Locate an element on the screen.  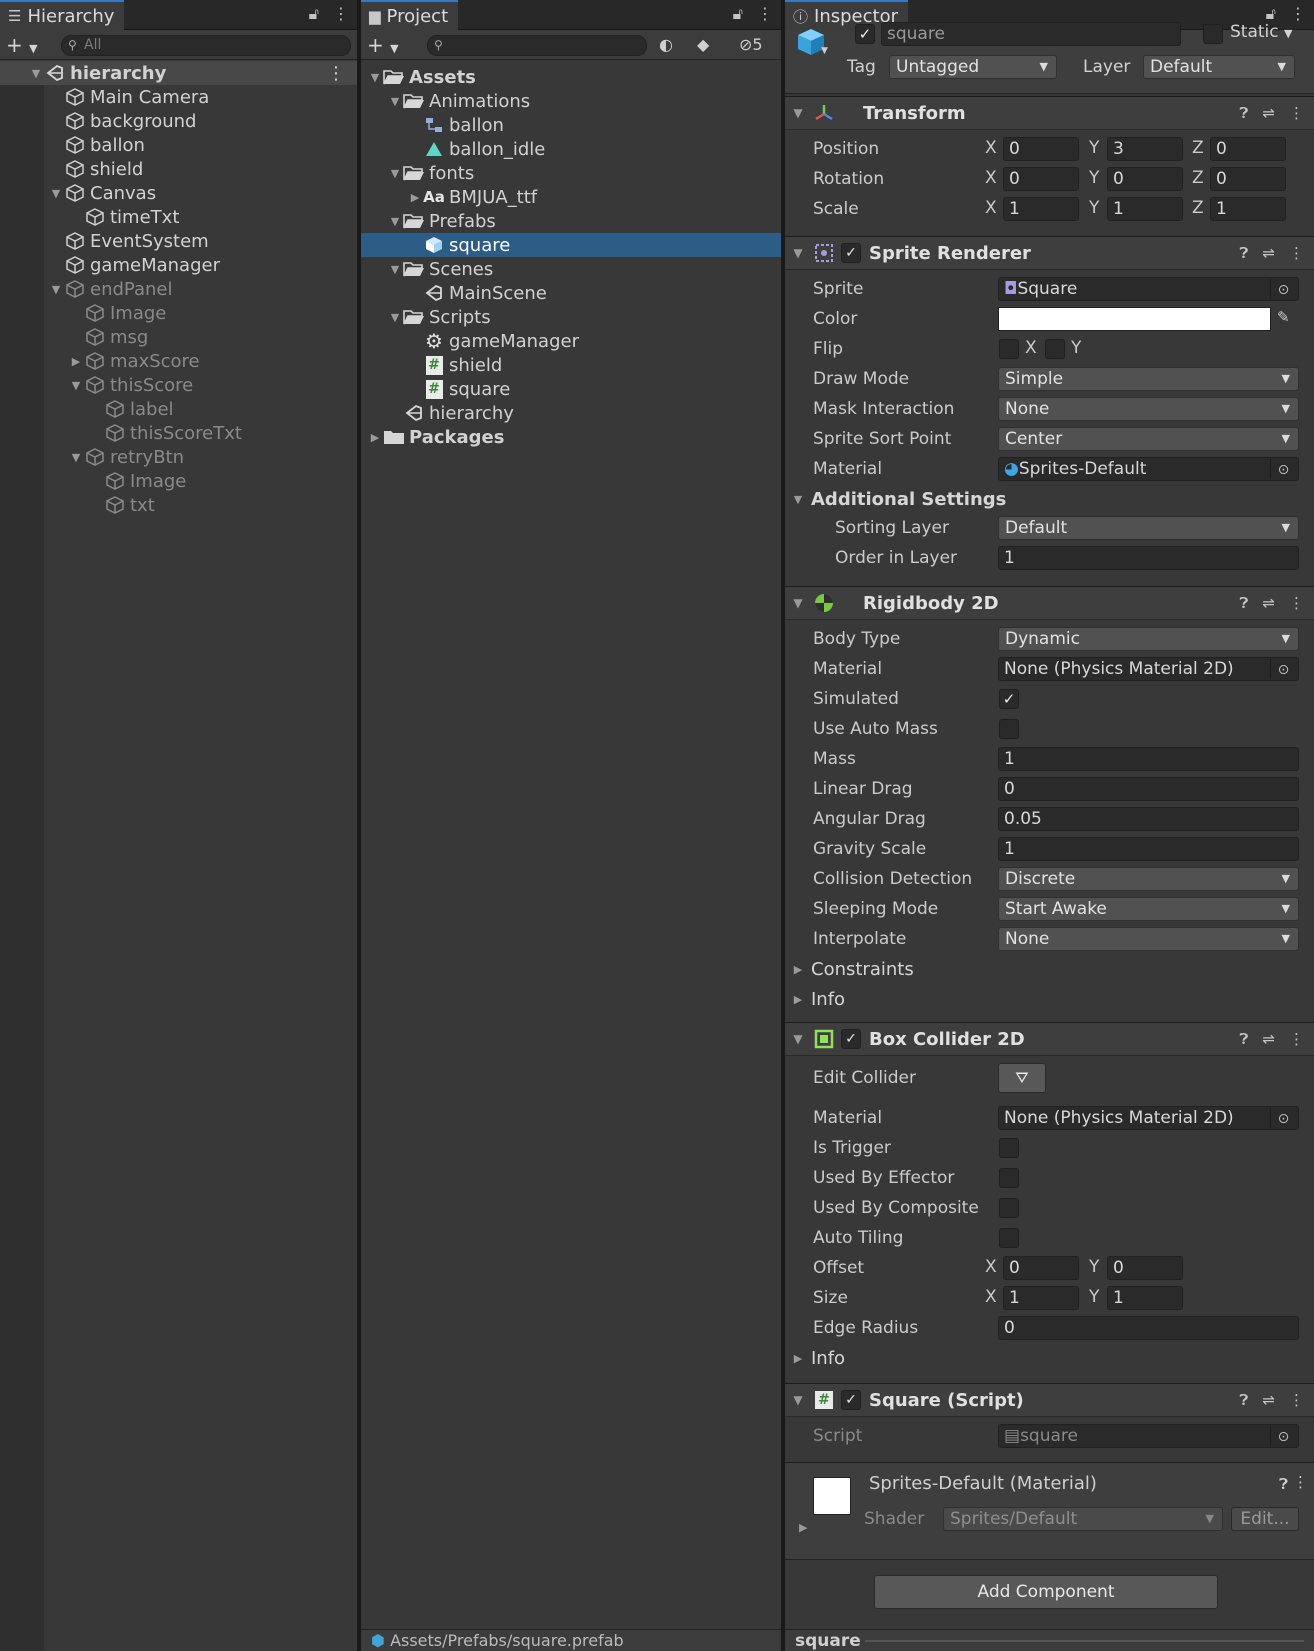
hierarchy-scene-row: ▼ hierarchy ⋮ is located at coordinates (178, 73).